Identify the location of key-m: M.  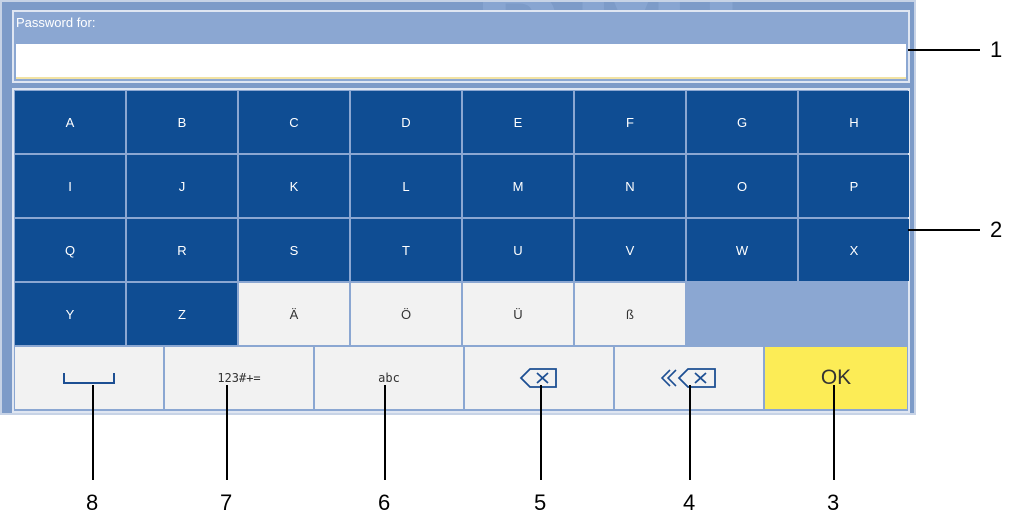
(518, 186).